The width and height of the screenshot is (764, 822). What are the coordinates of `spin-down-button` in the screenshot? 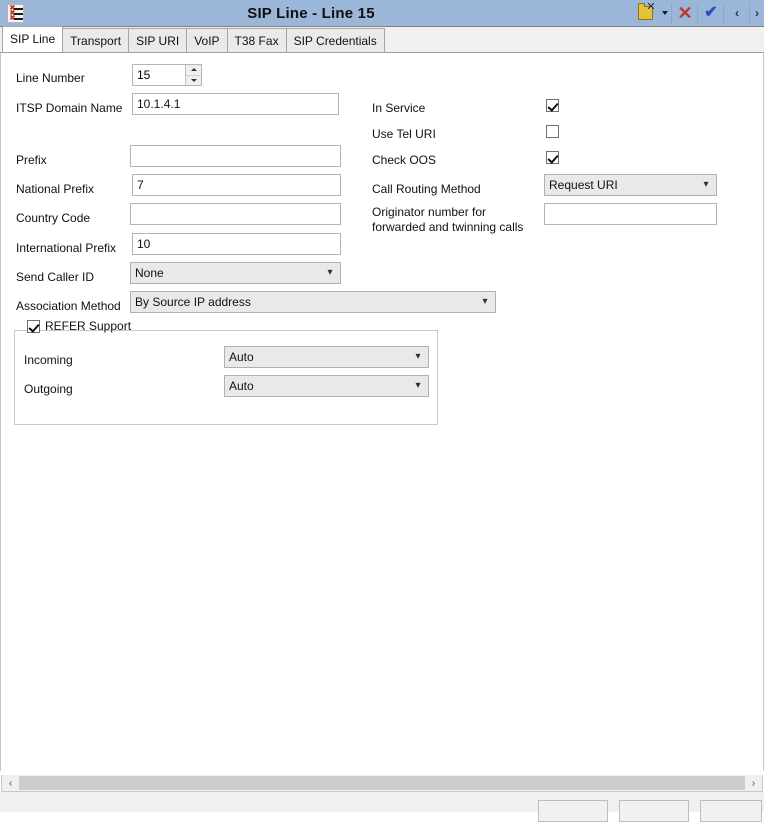 It's located at (193, 81).